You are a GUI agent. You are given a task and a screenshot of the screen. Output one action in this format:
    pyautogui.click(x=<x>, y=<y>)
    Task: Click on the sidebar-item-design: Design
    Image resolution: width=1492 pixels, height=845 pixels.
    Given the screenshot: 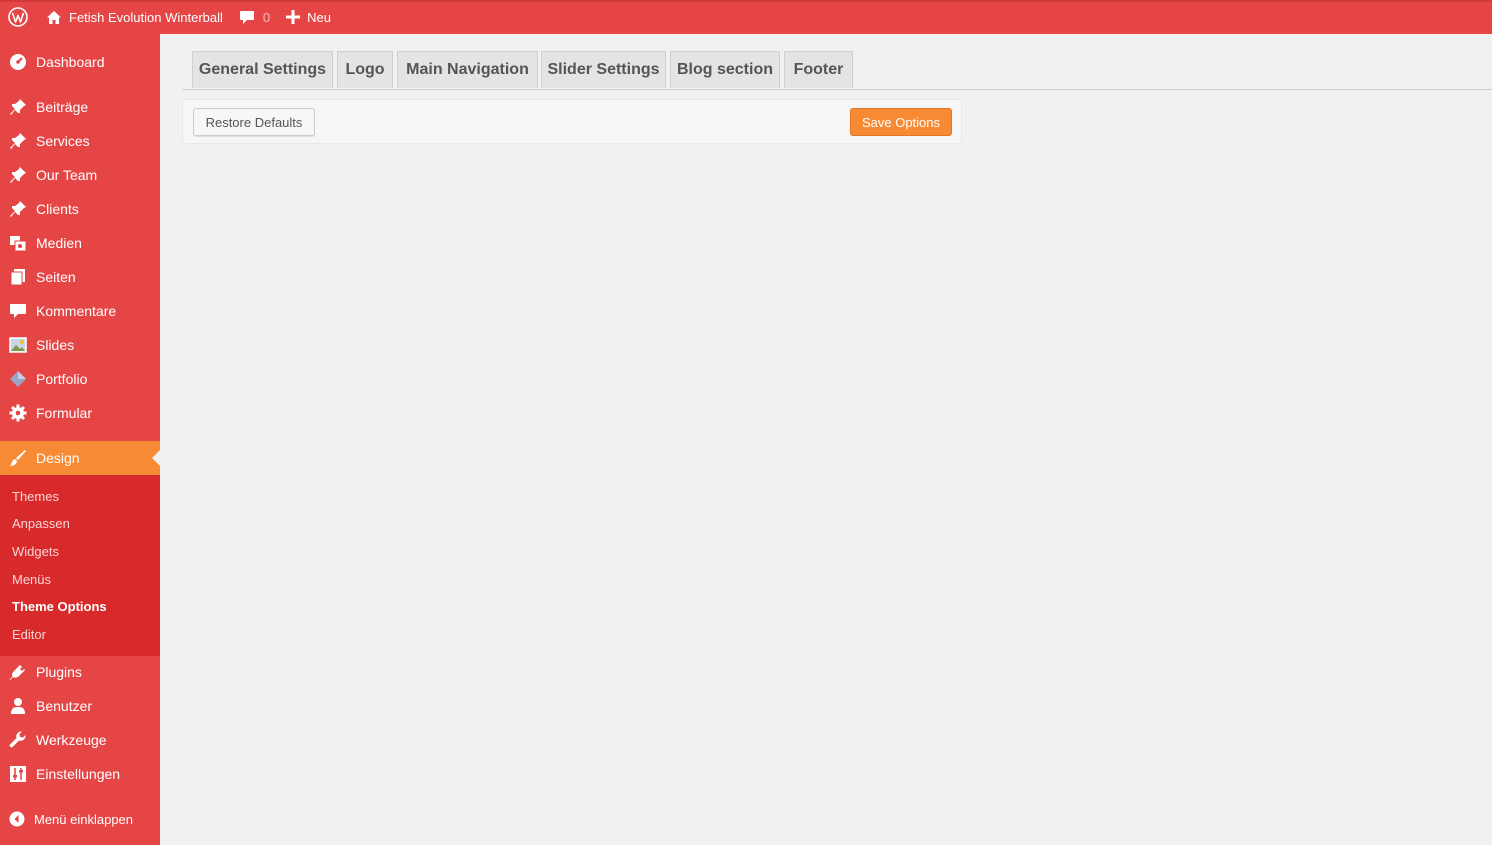 What is the action you would take?
    pyautogui.click(x=80, y=458)
    